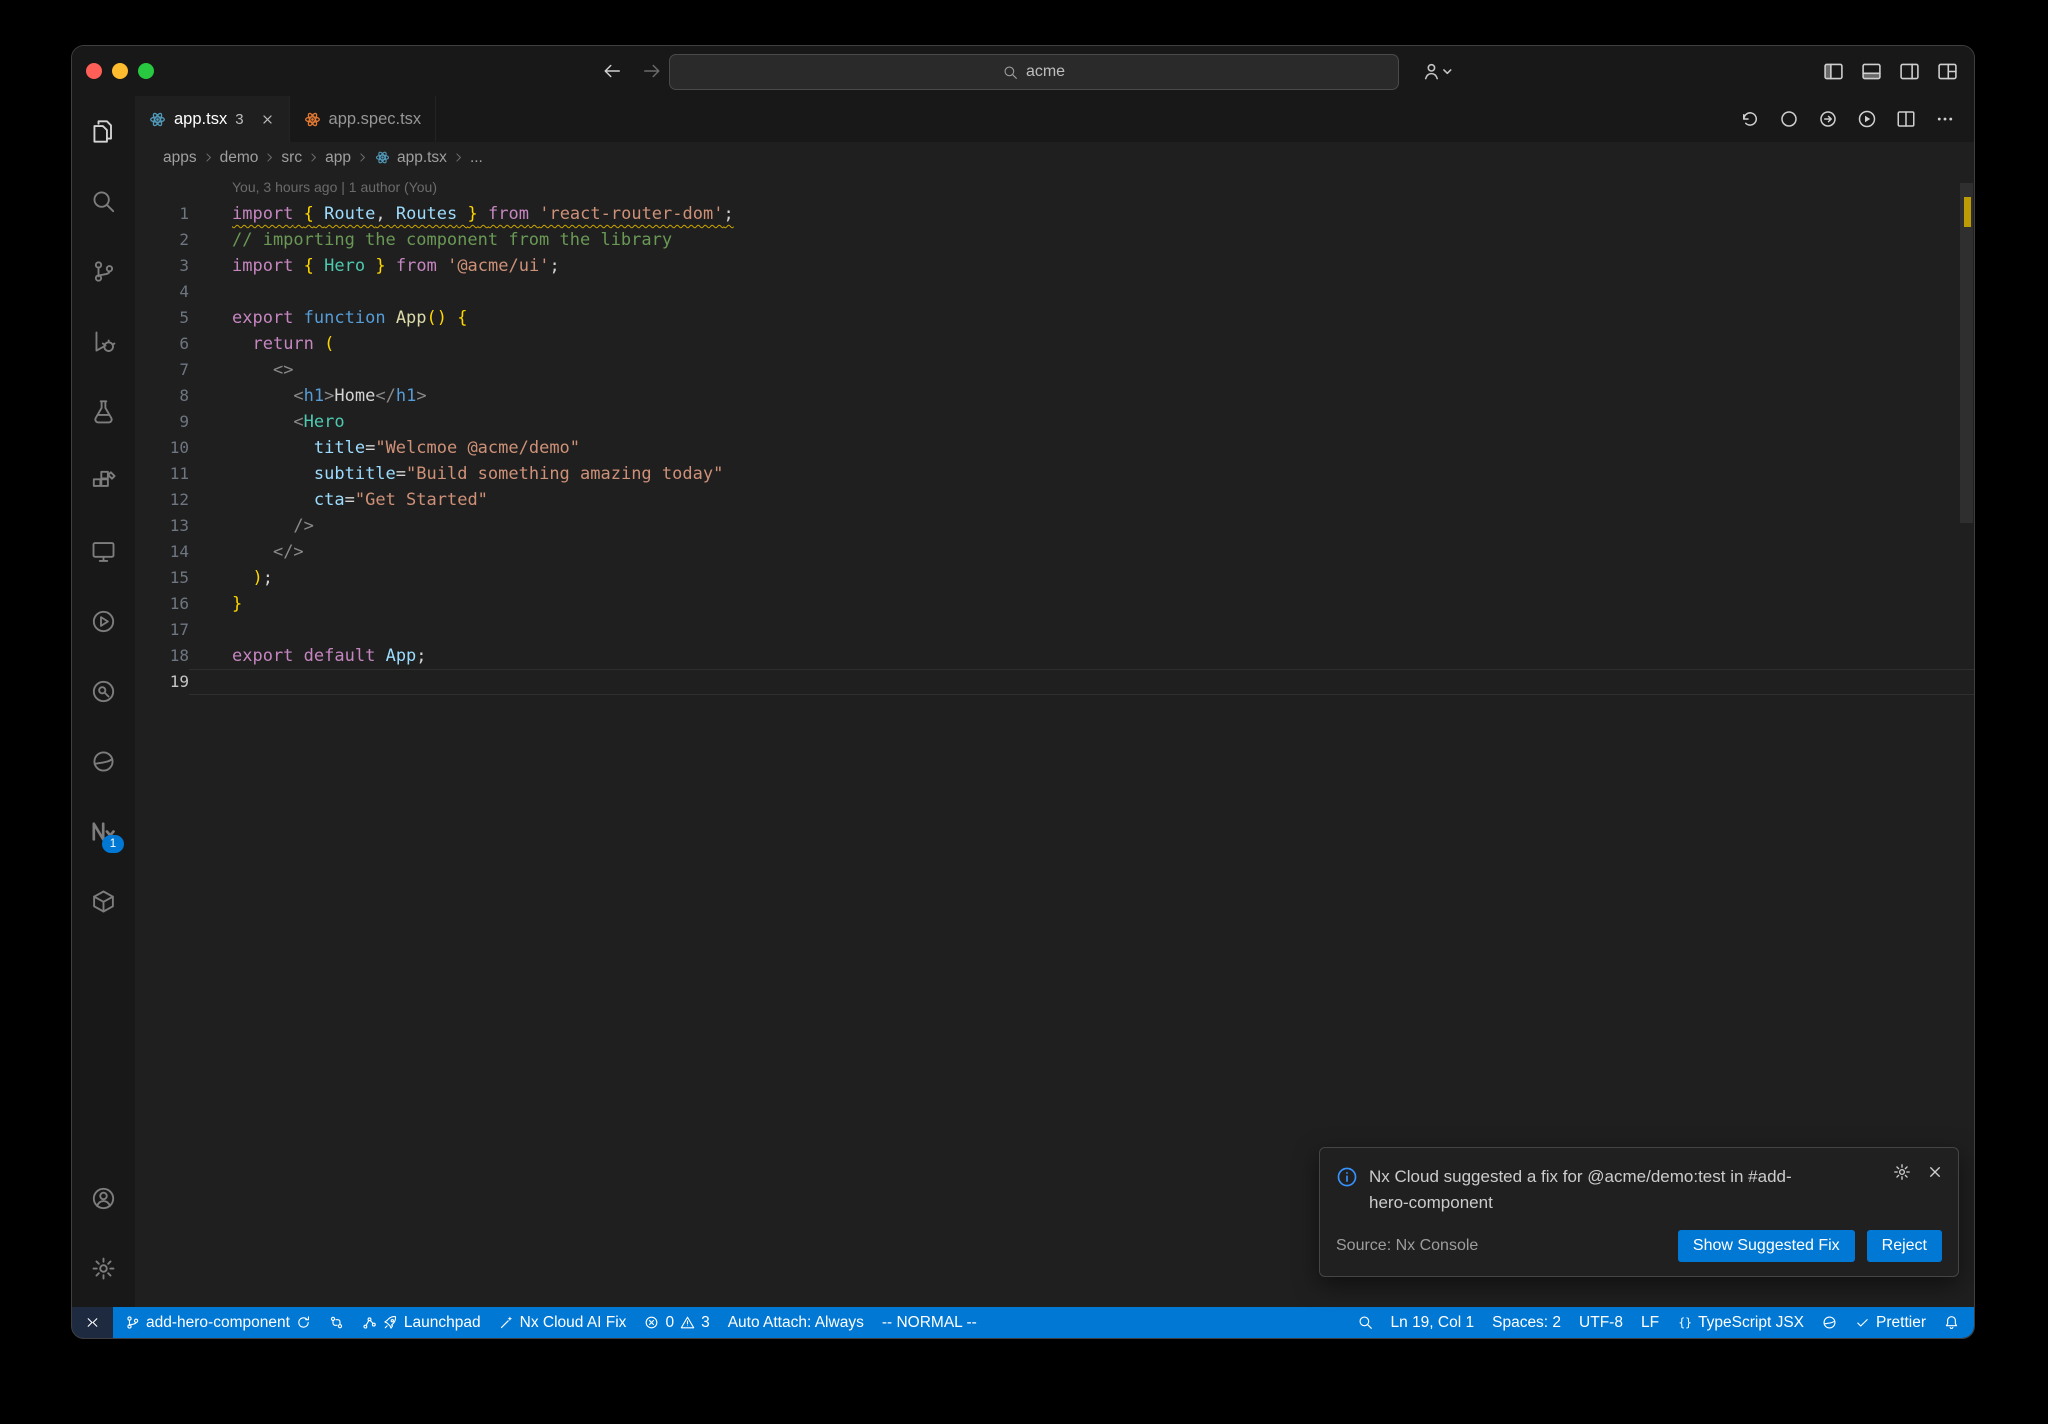  I want to click on line-number: 14, so click(179, 551).